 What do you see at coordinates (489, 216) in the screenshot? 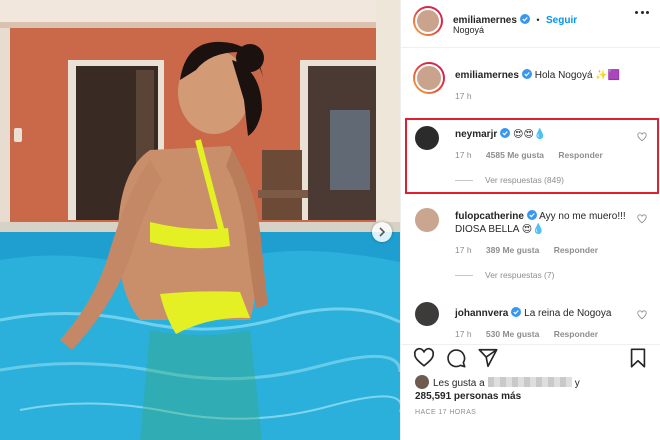
I see `comment-username: fulopcatherine` at bounding box center [489, 216].